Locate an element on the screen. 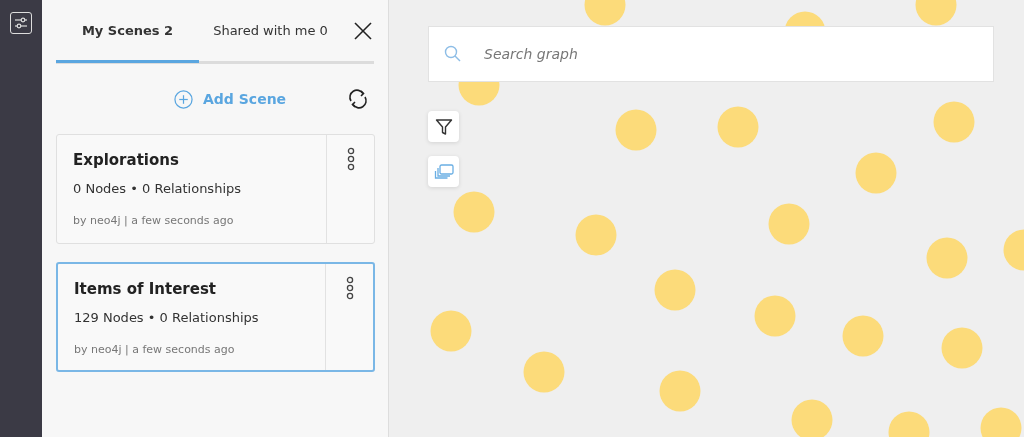 The width and height of the screenshot is (1024, 437). scene-card: Items of Interest 129 Nodes • 0 Relationships by neo4j | a few seconds ago is located at coordinates (215, 317).